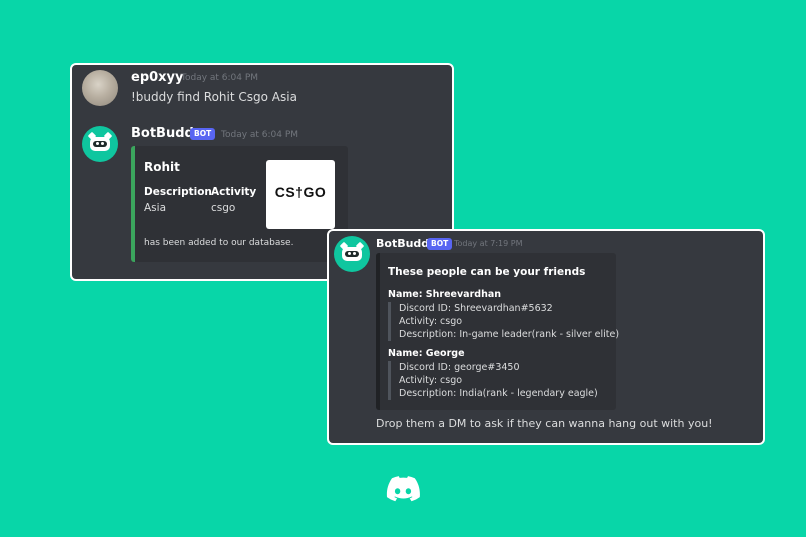  Describe the element at coordinates (155, 208) in the screenshot. I see `embed-field-value: Asia` at that location.